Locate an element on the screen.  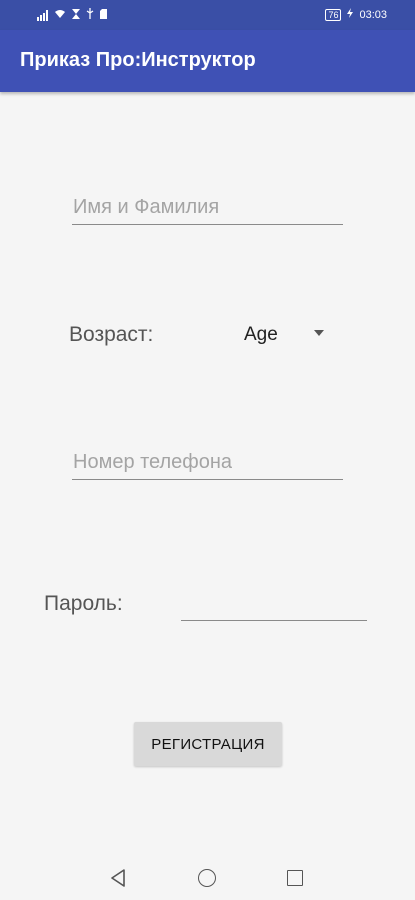
signal-icon is located at coordinates (42, 15).